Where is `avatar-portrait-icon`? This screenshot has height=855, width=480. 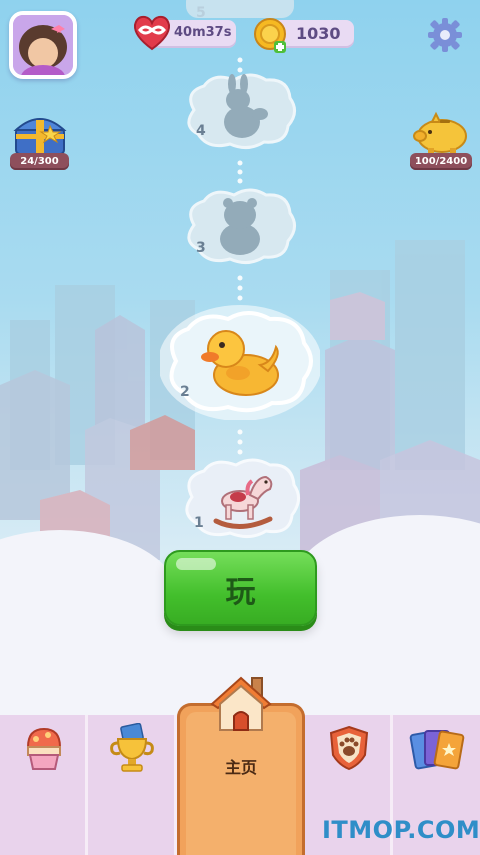 avatar-portrait-icon is located at coordinates (43, 45).